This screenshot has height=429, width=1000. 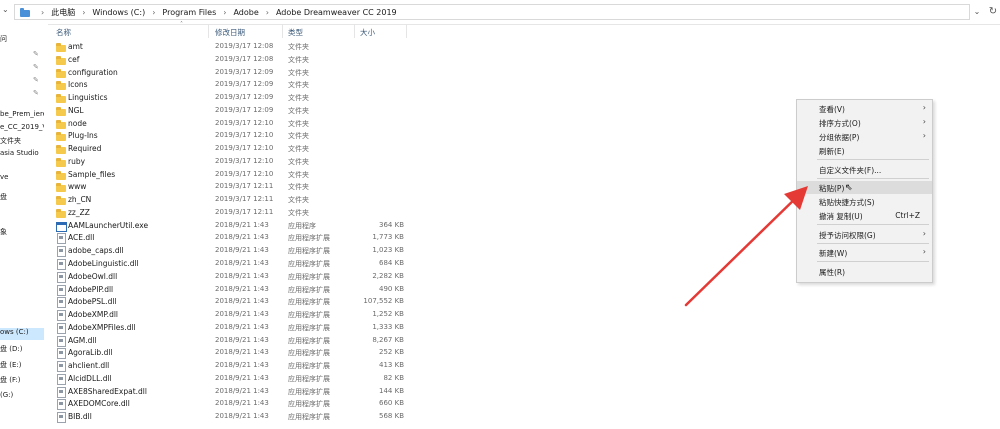 I want to click on breadcrumb-windows-c: Windows (C:), so click(x=118, y=12).